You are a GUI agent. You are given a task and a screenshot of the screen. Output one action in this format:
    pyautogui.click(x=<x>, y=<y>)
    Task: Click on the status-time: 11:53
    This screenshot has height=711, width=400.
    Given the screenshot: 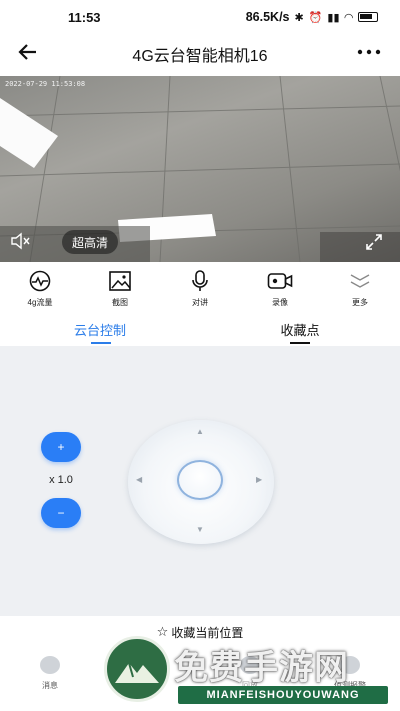 What is the action you would take?
    pyautogui.click(x=84, y=17)
    